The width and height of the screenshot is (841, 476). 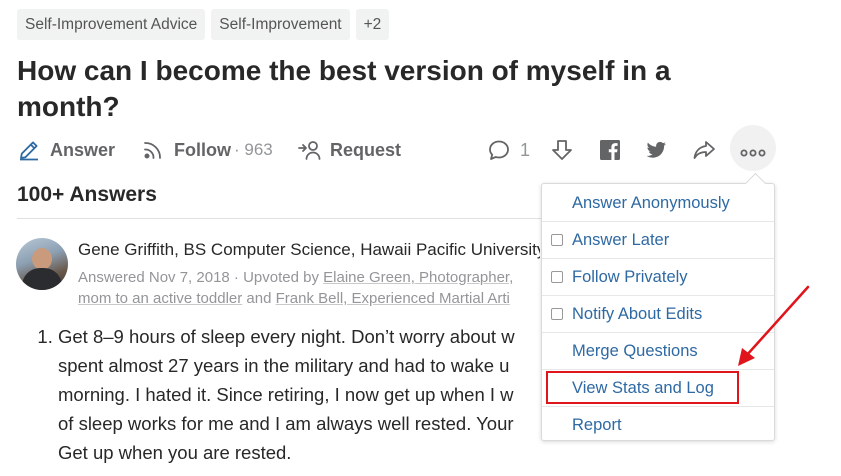 I want to click on follow-button: Follow · 963, so click(x=207, y=150).